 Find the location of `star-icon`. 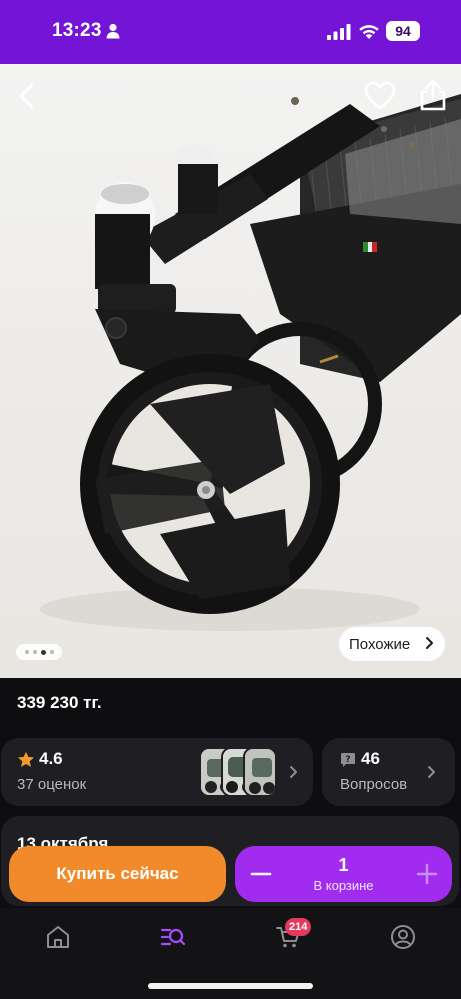

star-icon is located at coordinates (26, 759).